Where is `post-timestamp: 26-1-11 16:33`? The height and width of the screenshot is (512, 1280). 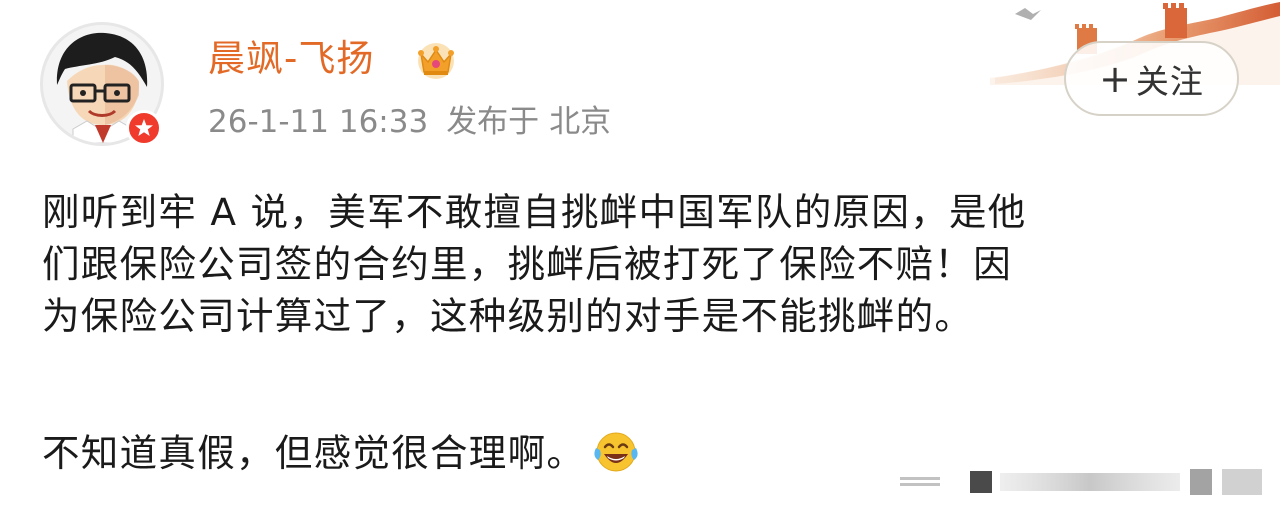
post-timestamp: 26-1-11 16:33 is located at coordinates (318, 122).